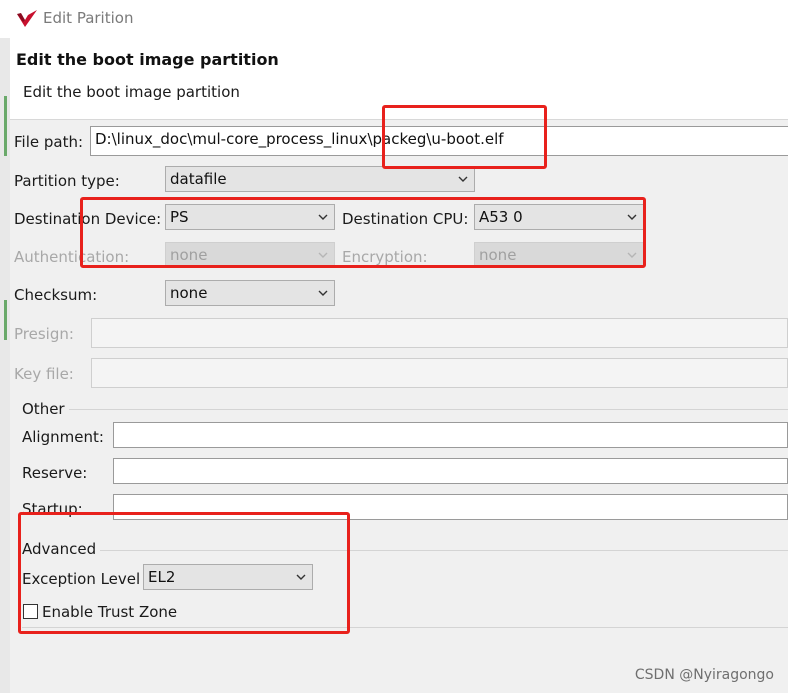 The height and width of the screenshot is (693, 788). Describe the element at coordinates (45, 409) in the screenshot. I see `other-group-title: Other` at that location.